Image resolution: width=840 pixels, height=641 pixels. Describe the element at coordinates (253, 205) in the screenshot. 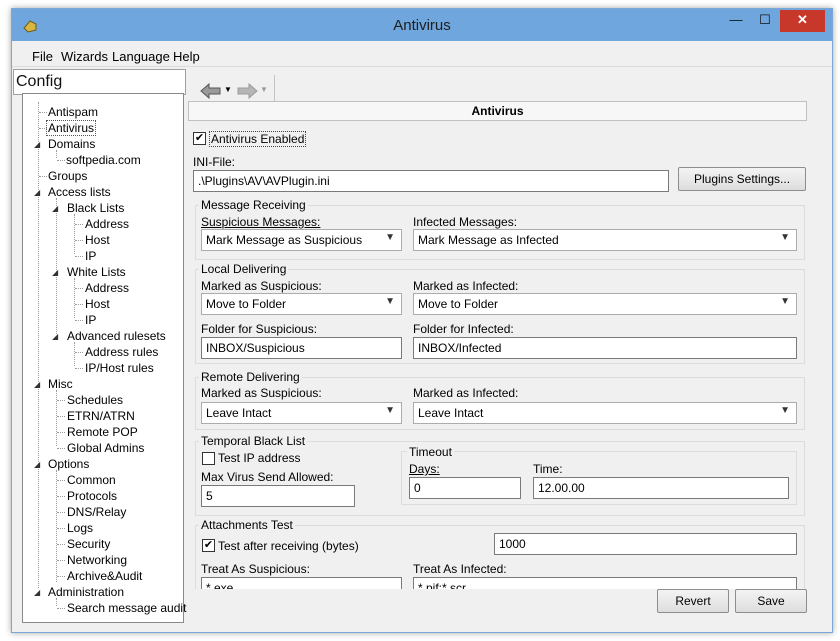

I see `message-receiving-title: Message Receiving` at that location.